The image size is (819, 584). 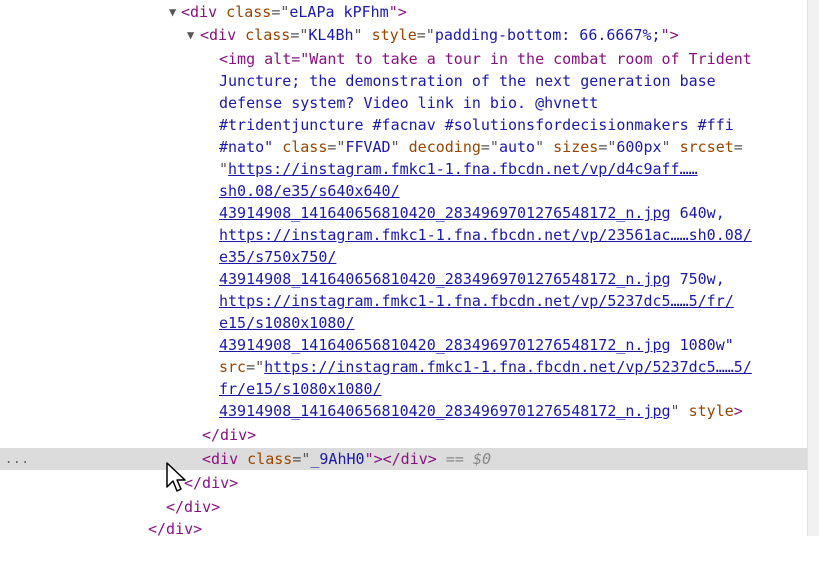 What do you see at coordinates (339, 12) in the screenshot?
I see `attr-value: eLAPa kPFhm` at bounding box center [339, 12].